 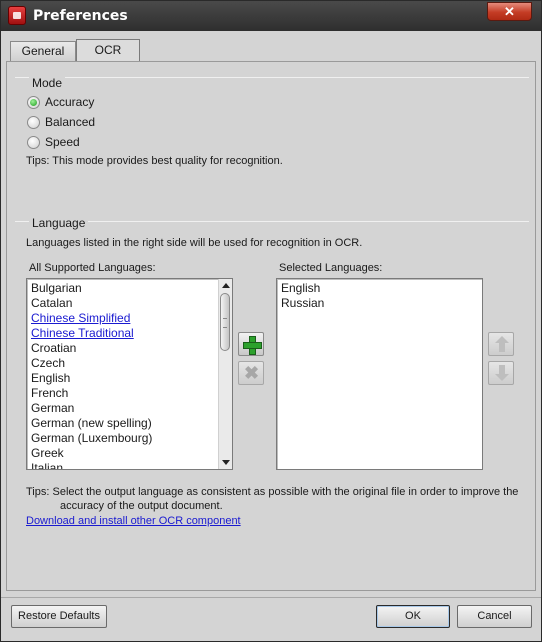 What do you see at coordinates (62, 142) in the screenshot?
I see `radio-label-speed: Speed` at bounding box center [62, 142].